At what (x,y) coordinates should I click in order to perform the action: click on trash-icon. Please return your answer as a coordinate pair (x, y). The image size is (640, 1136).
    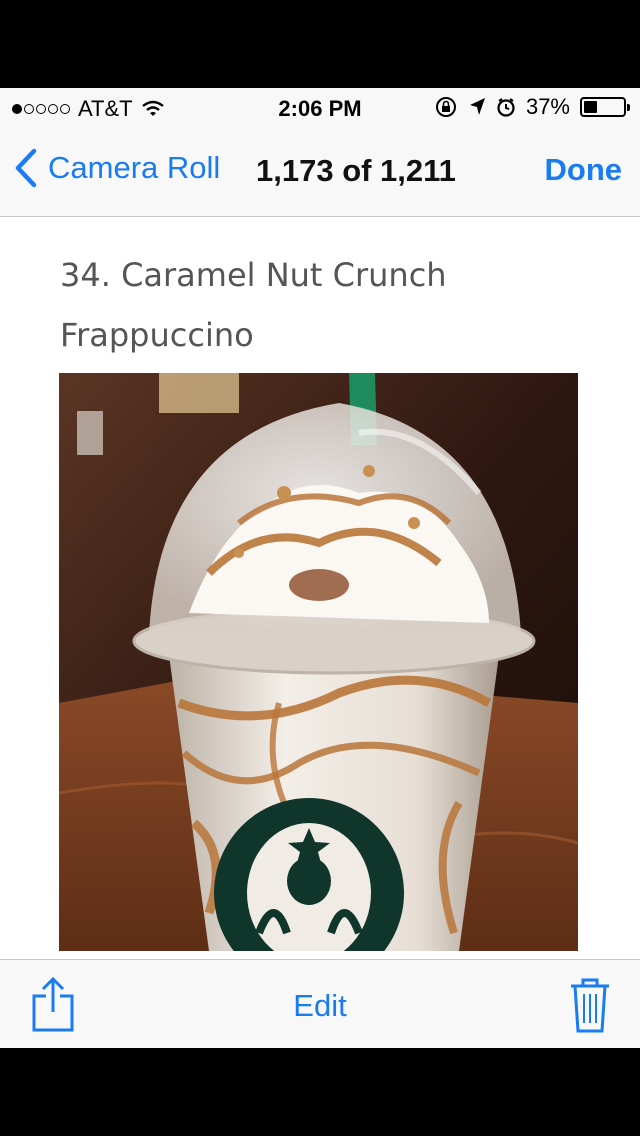
    Looking at the image, I should click on (590, 1005).